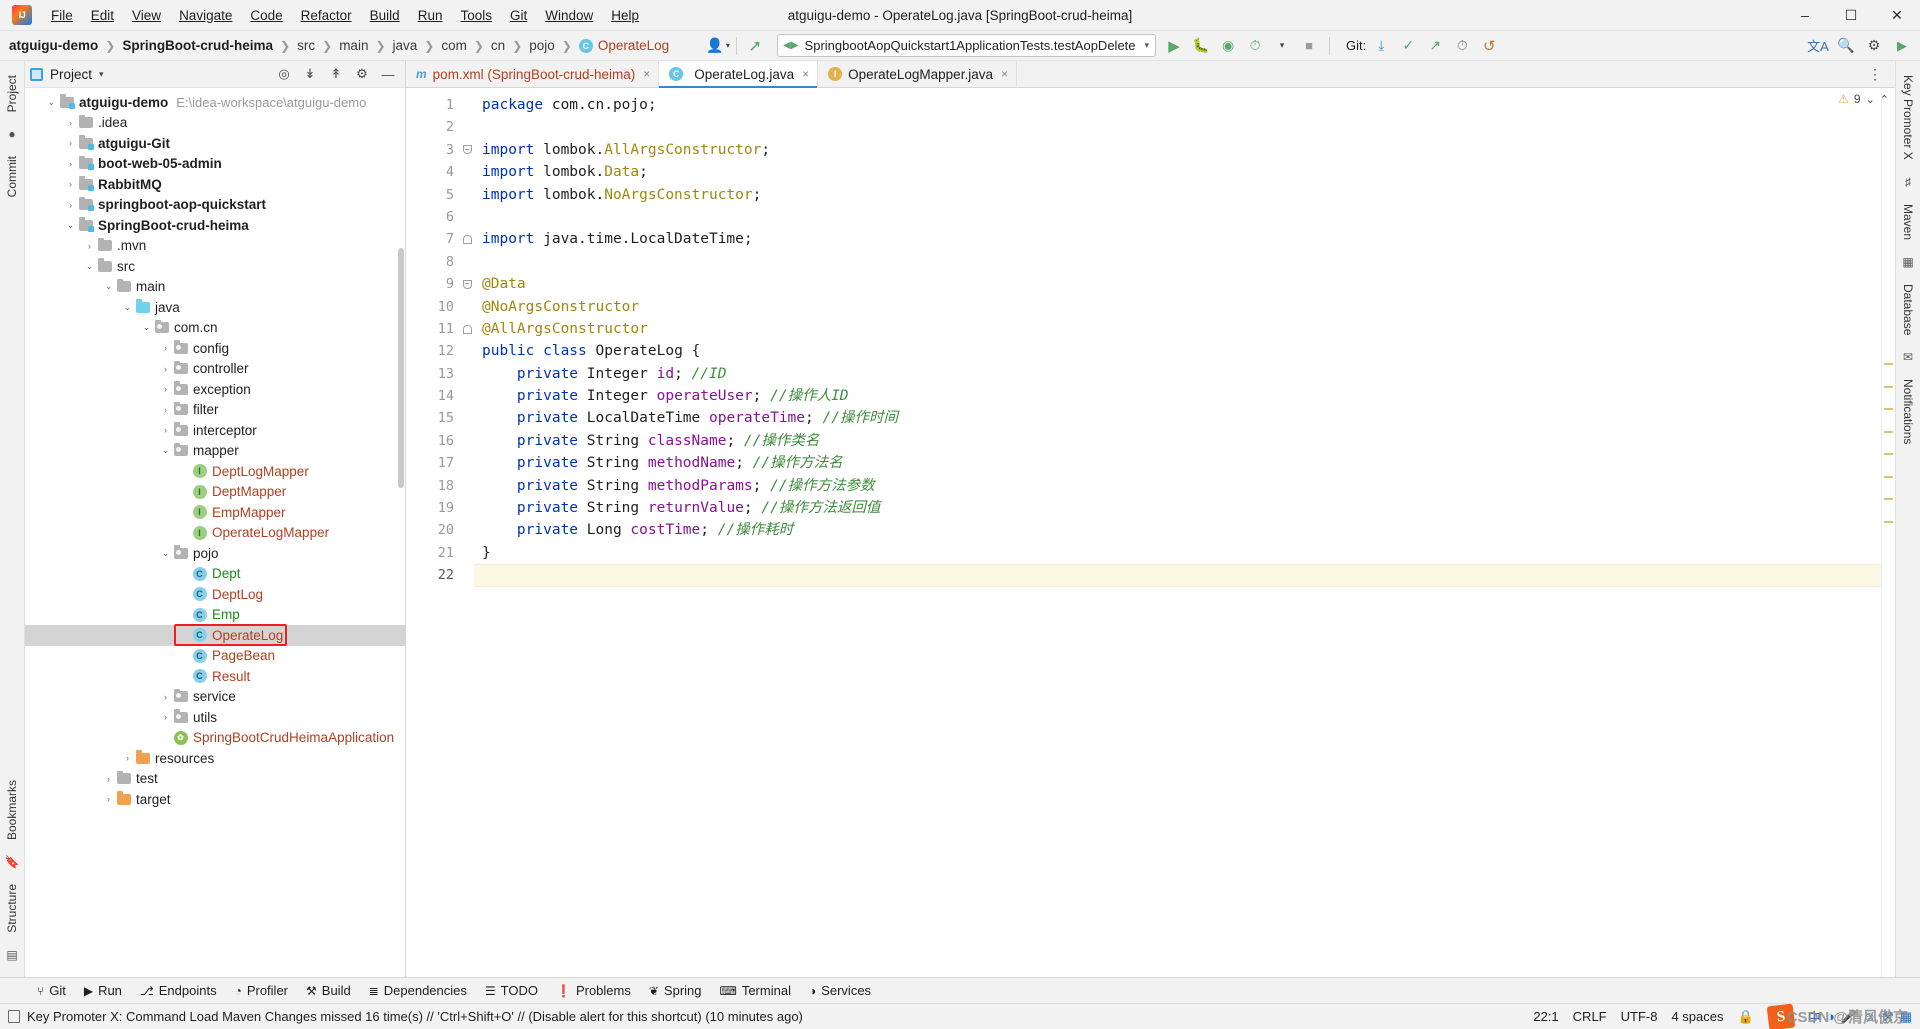 This screenshot has height=1029, width=1920. What do you see at coordinates (215, 512) in the screenshot?
I see `tree-row: I EmpMapper` at bounding box center [215, 512].